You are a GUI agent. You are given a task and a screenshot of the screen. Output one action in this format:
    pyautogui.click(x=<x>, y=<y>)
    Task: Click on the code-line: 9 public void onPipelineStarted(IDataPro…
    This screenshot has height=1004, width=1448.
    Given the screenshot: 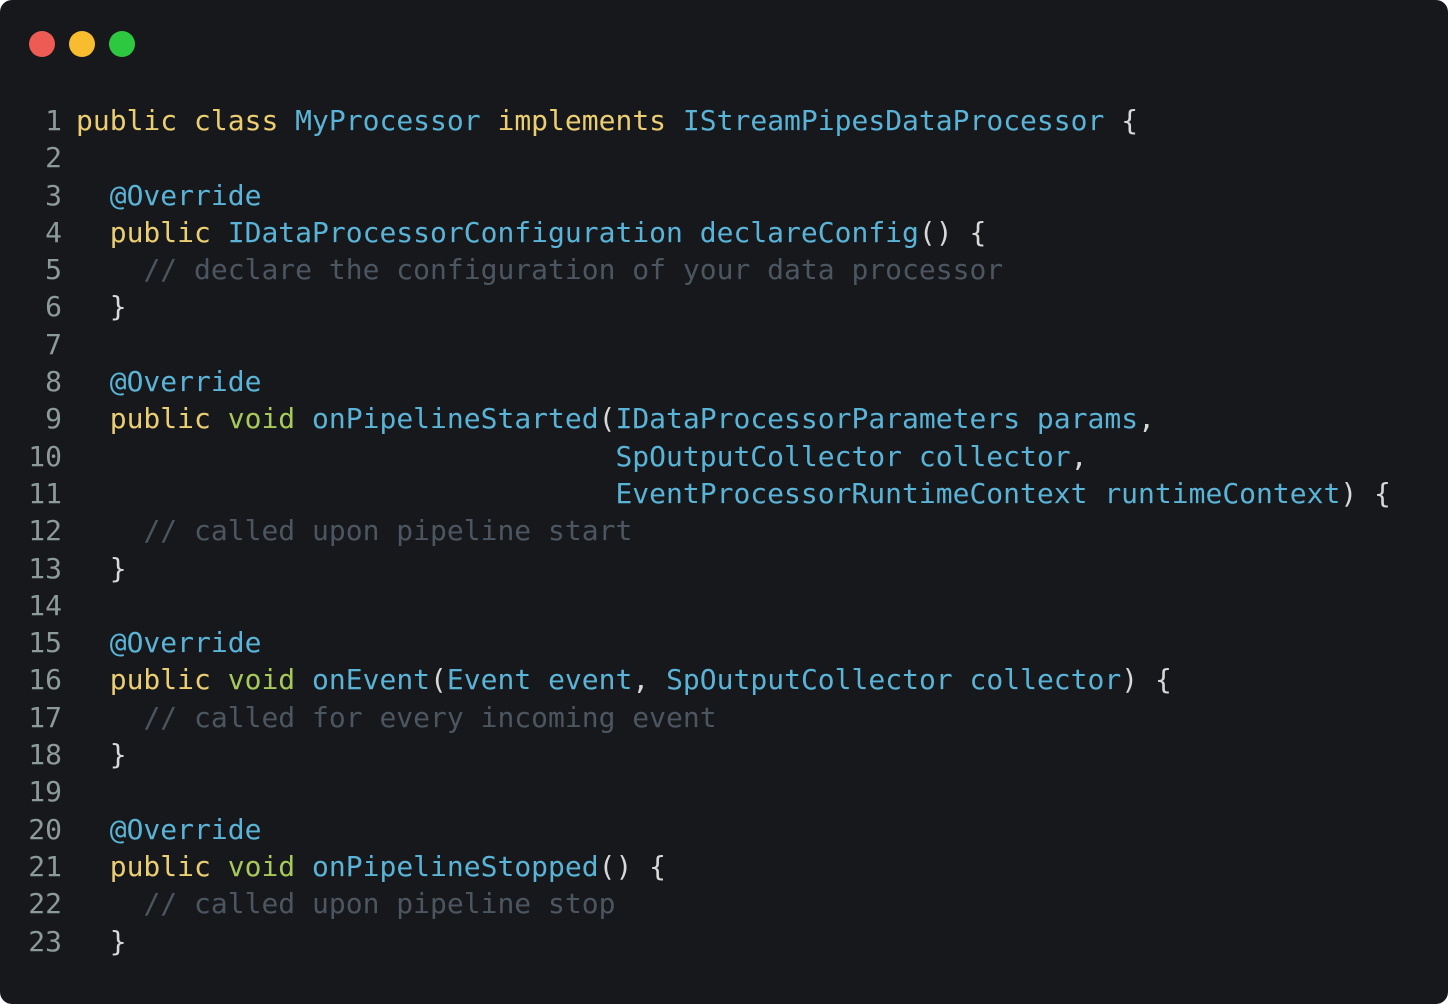 What is the action you would take?
    pyautogui.click(x=695, y=418)
    